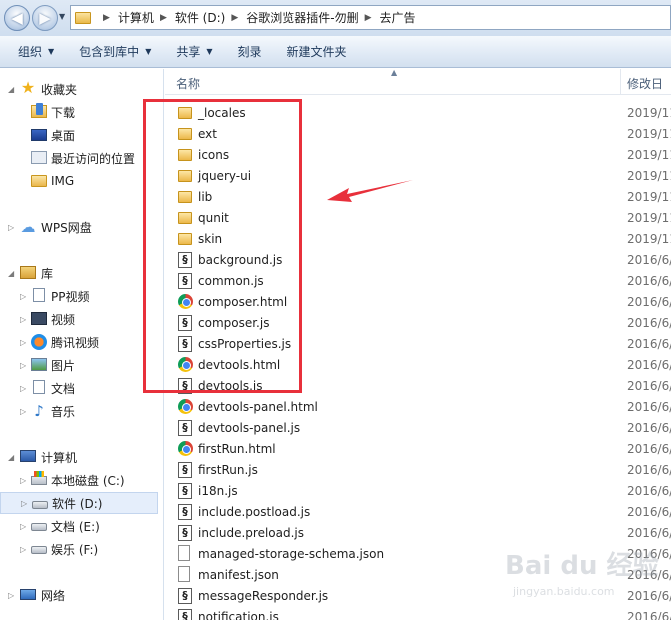  I want to click on breadcrumb-drive-d: 软件 (D:), so click(200, 17).